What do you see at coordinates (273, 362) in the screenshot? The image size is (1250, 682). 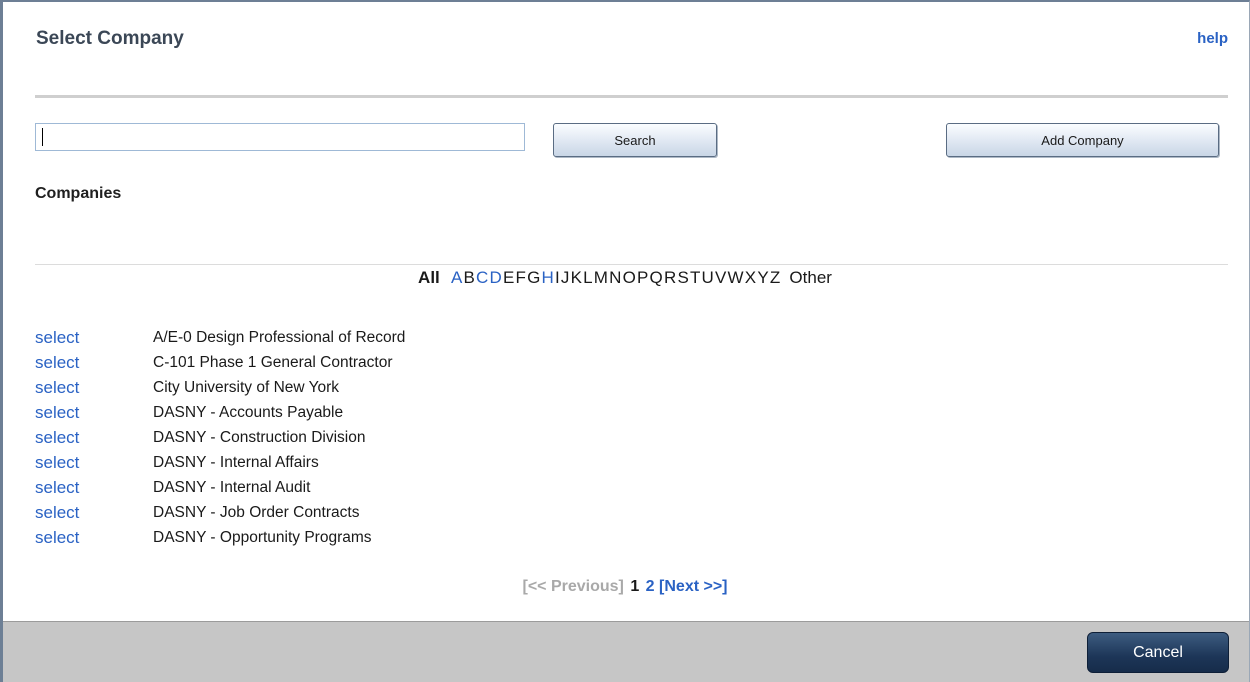 I see `company-name: C-101 Phase 1 General Contractor` at bounding box center [273, 362].